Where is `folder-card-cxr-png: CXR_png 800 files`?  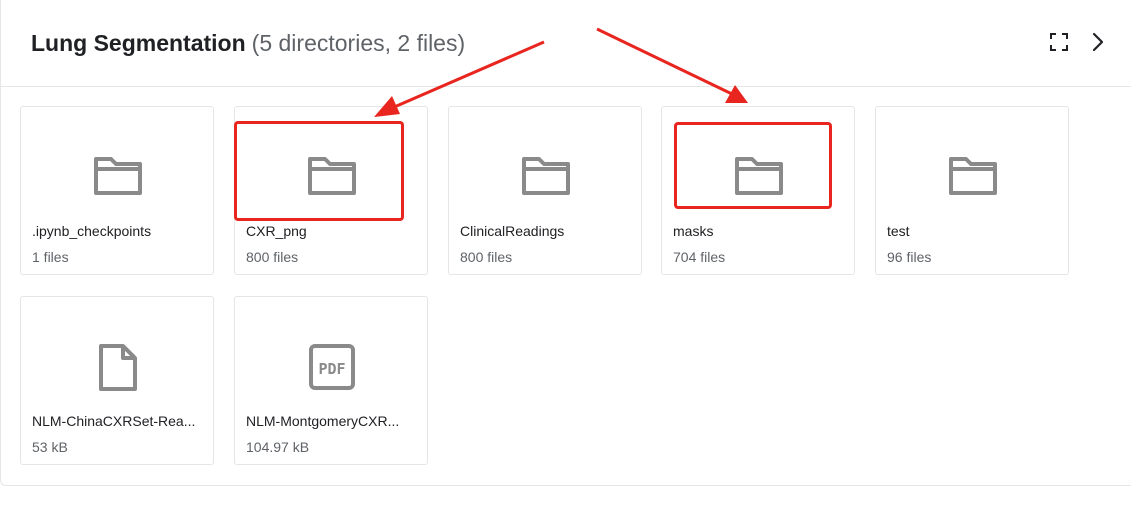 folder-card-cxr-png: CXR_png 800 files is located at coordinates (331, 190).